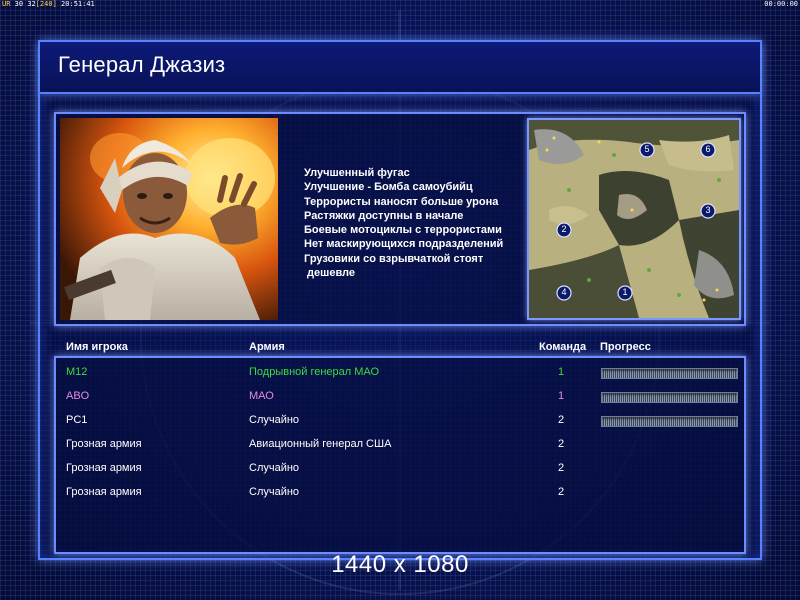  What do you see at coordinates (708, 150) in the screenshot?
I see `start-position-6: 6` at bounding box center [708, 150].